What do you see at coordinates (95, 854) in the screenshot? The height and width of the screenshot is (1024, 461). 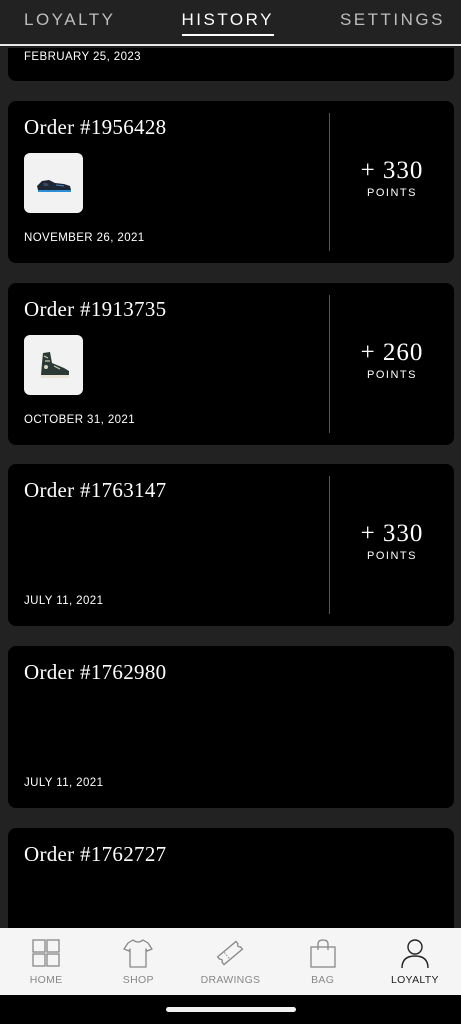 I see `order-title: Order #1762727` at bounding box center [95, 854].